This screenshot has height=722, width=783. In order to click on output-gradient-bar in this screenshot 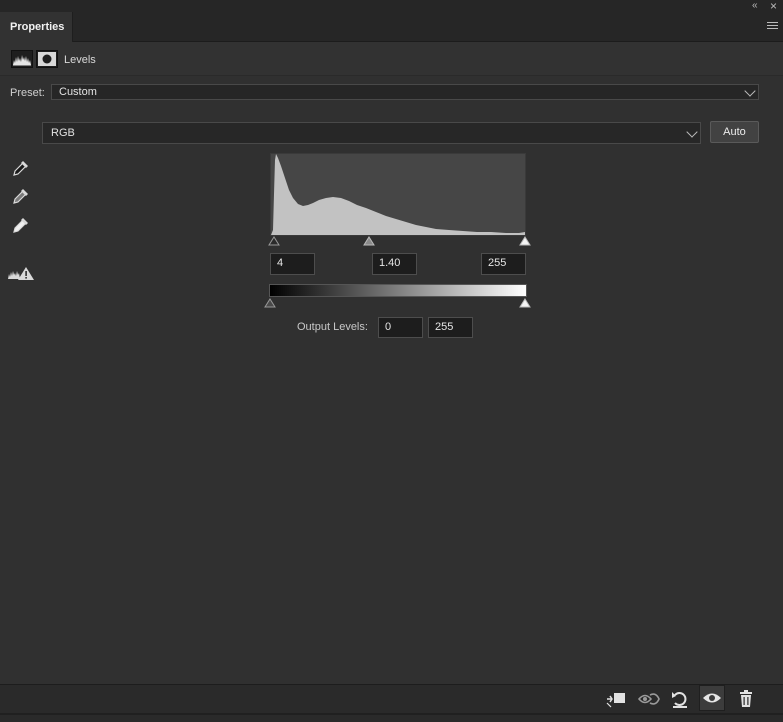, I will do `click(398, 290)`.